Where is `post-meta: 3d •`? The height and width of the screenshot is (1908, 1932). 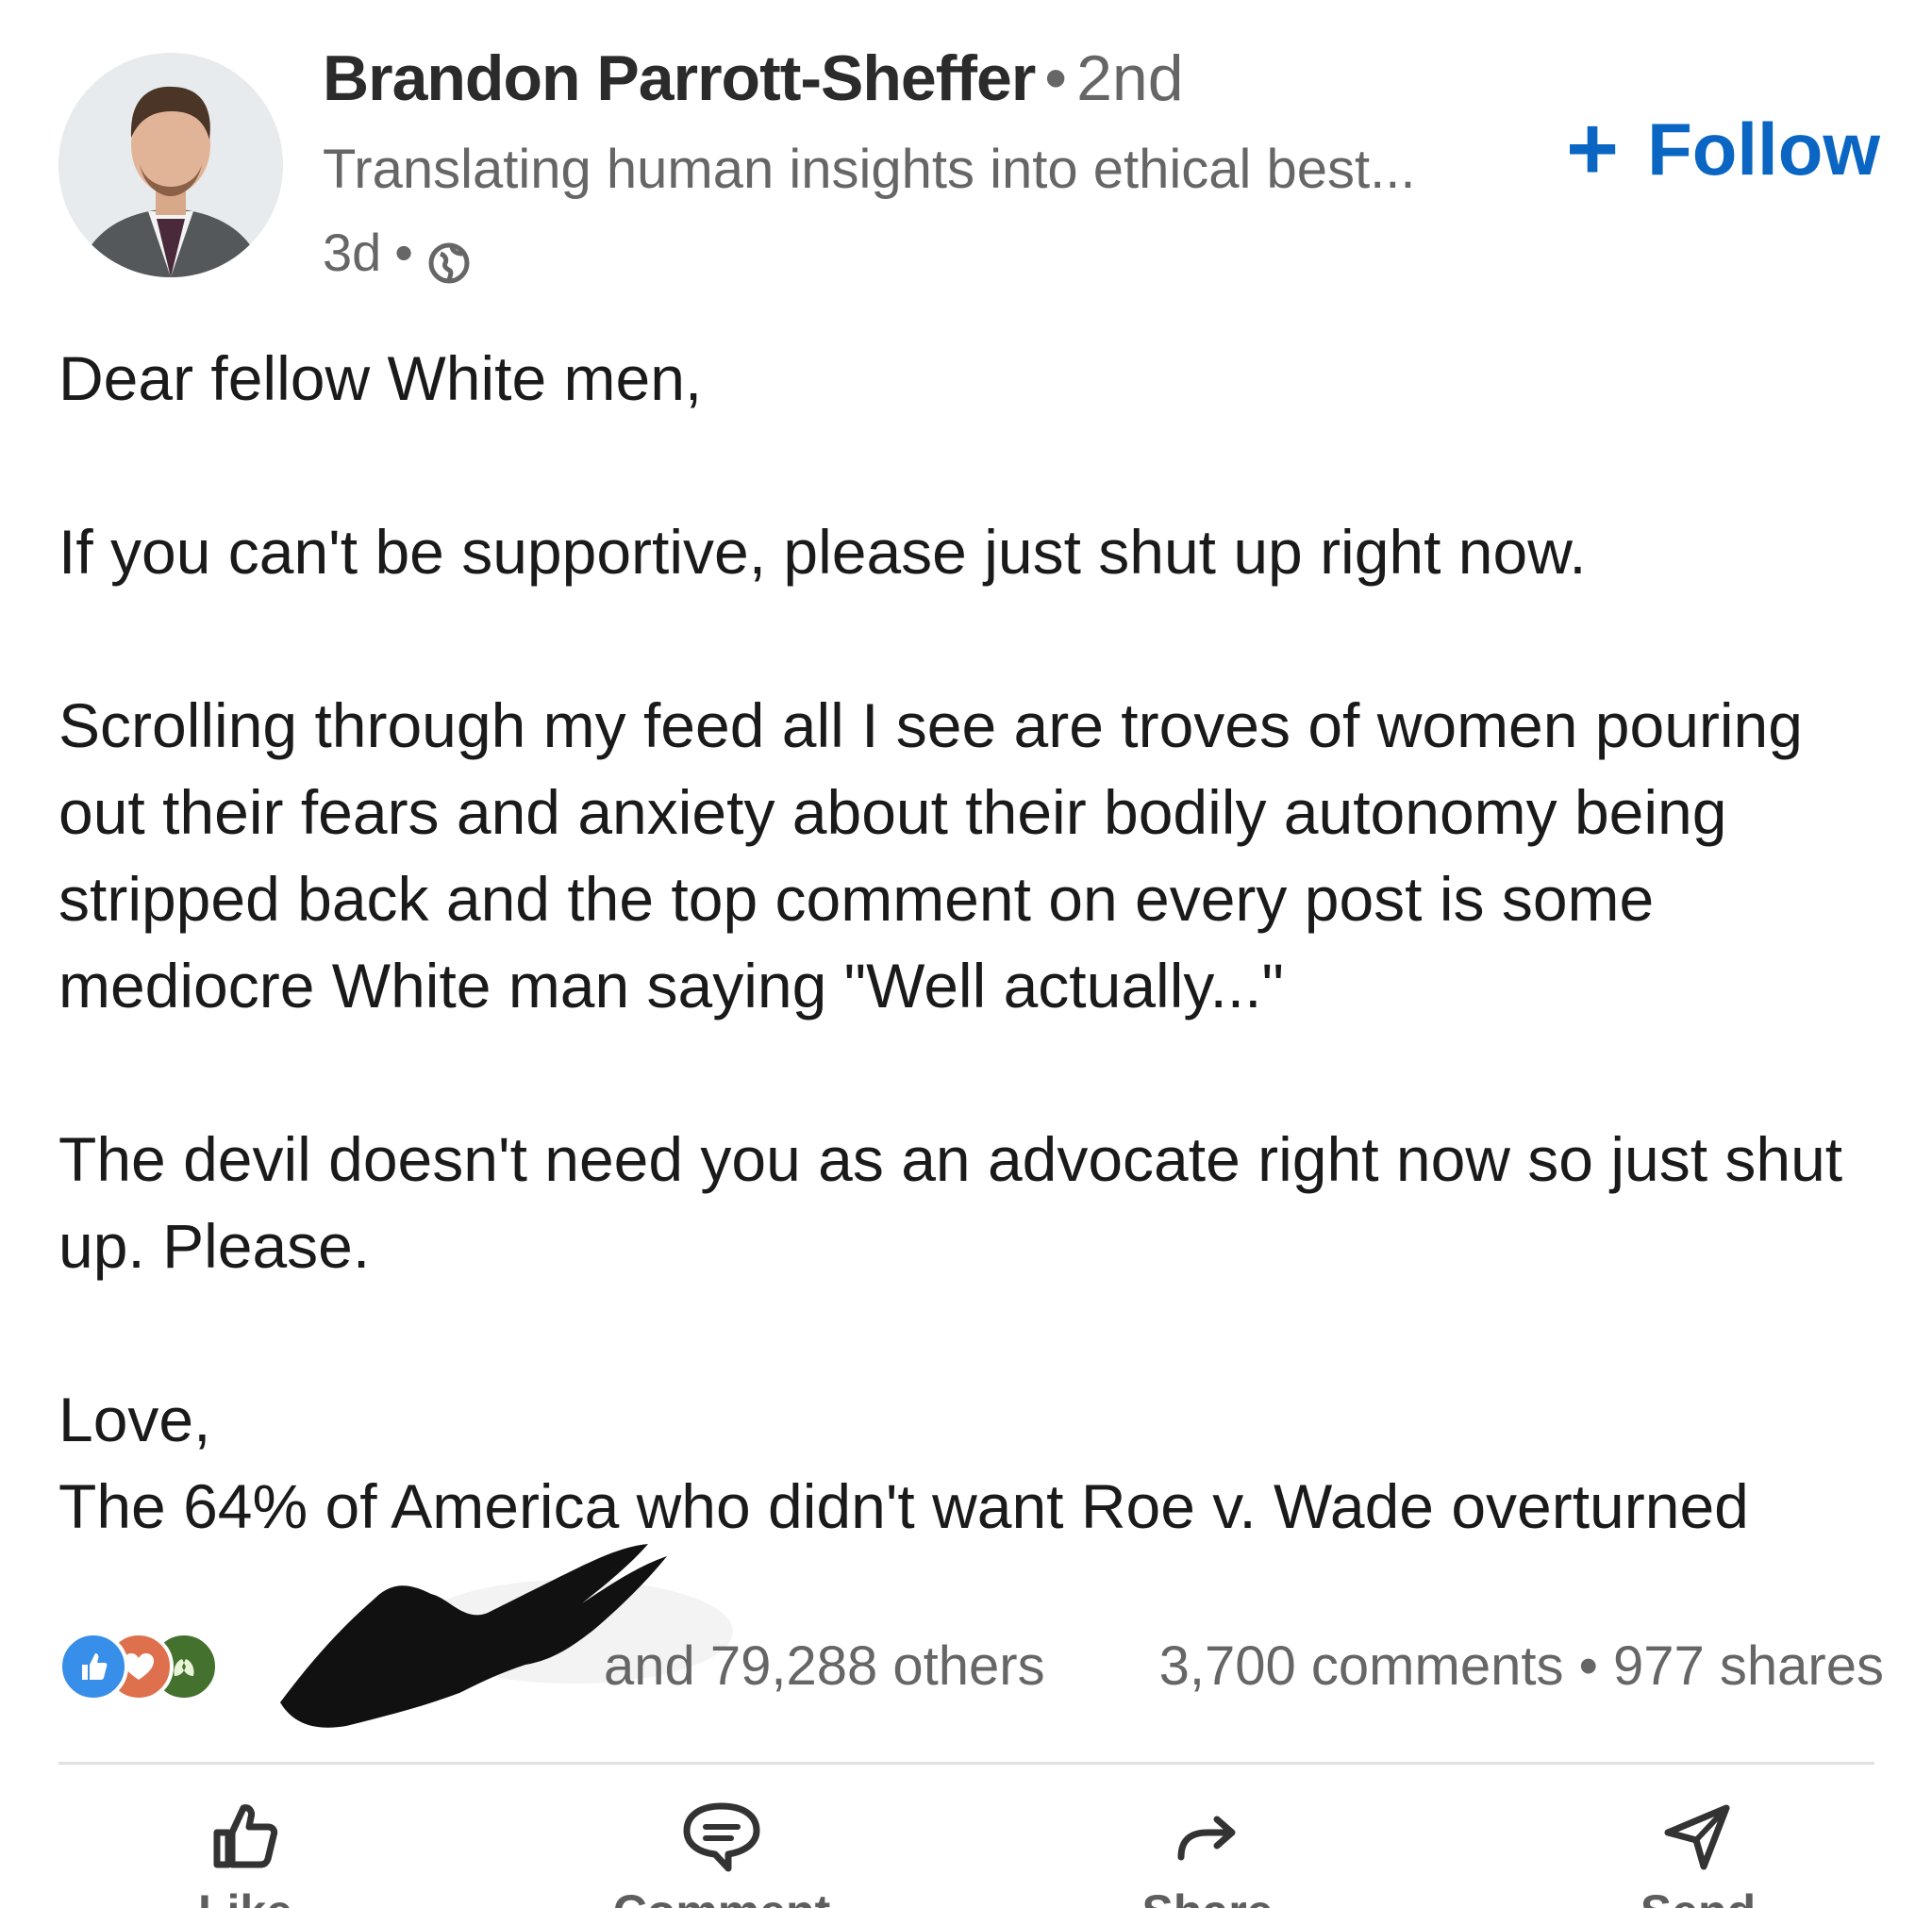 post-meta: 3d • is located at coordinates (397, 252).